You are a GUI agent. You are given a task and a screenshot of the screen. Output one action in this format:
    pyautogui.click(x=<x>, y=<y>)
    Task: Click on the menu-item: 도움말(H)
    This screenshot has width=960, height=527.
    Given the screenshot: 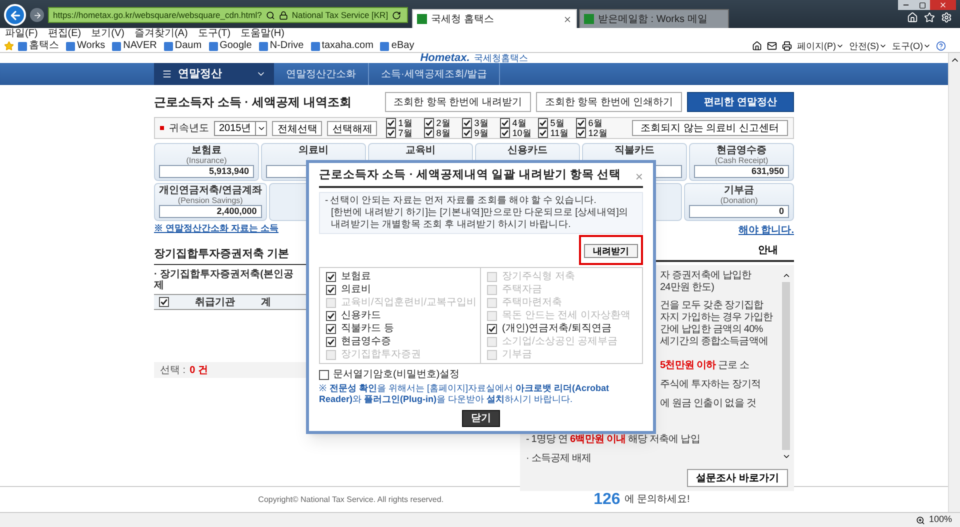 What is the action you would take?
    pyautogui.click(x=262, y=34)
    